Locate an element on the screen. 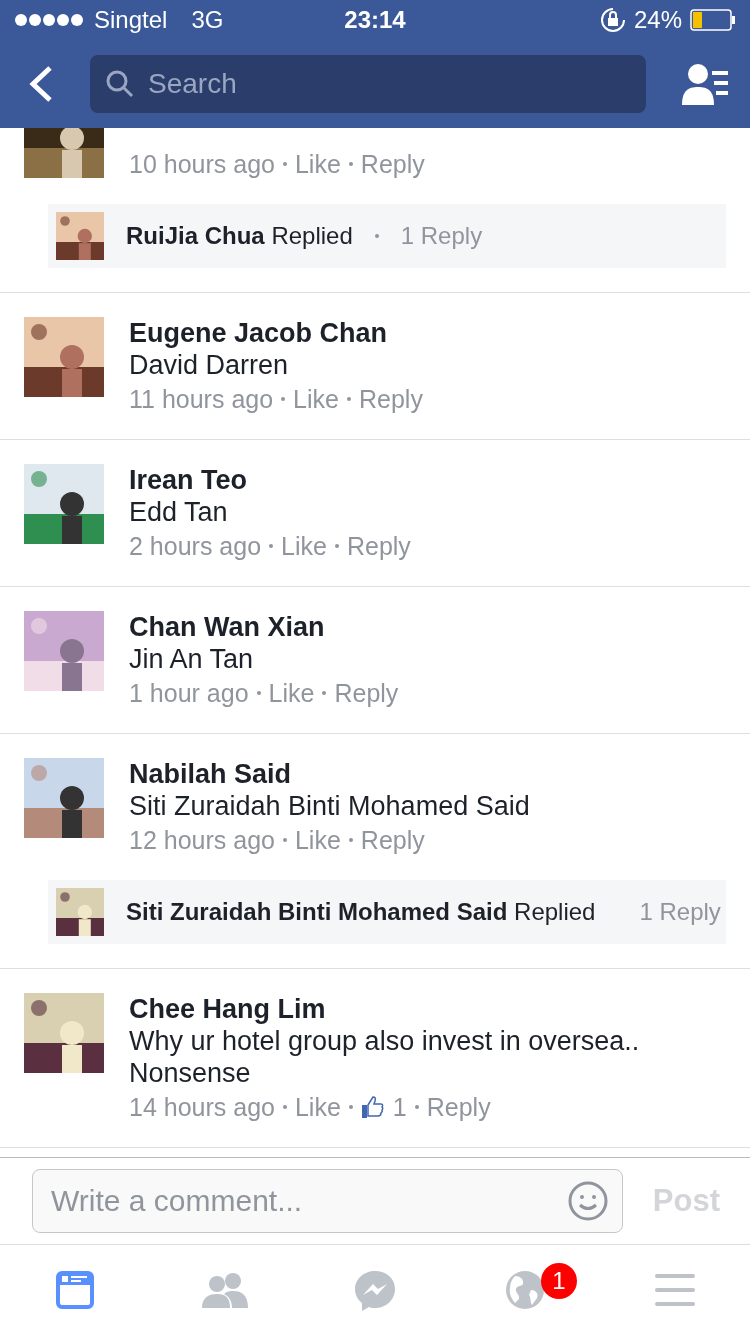  timestamp: 2 hours ago is located at coordinates (195, 546).